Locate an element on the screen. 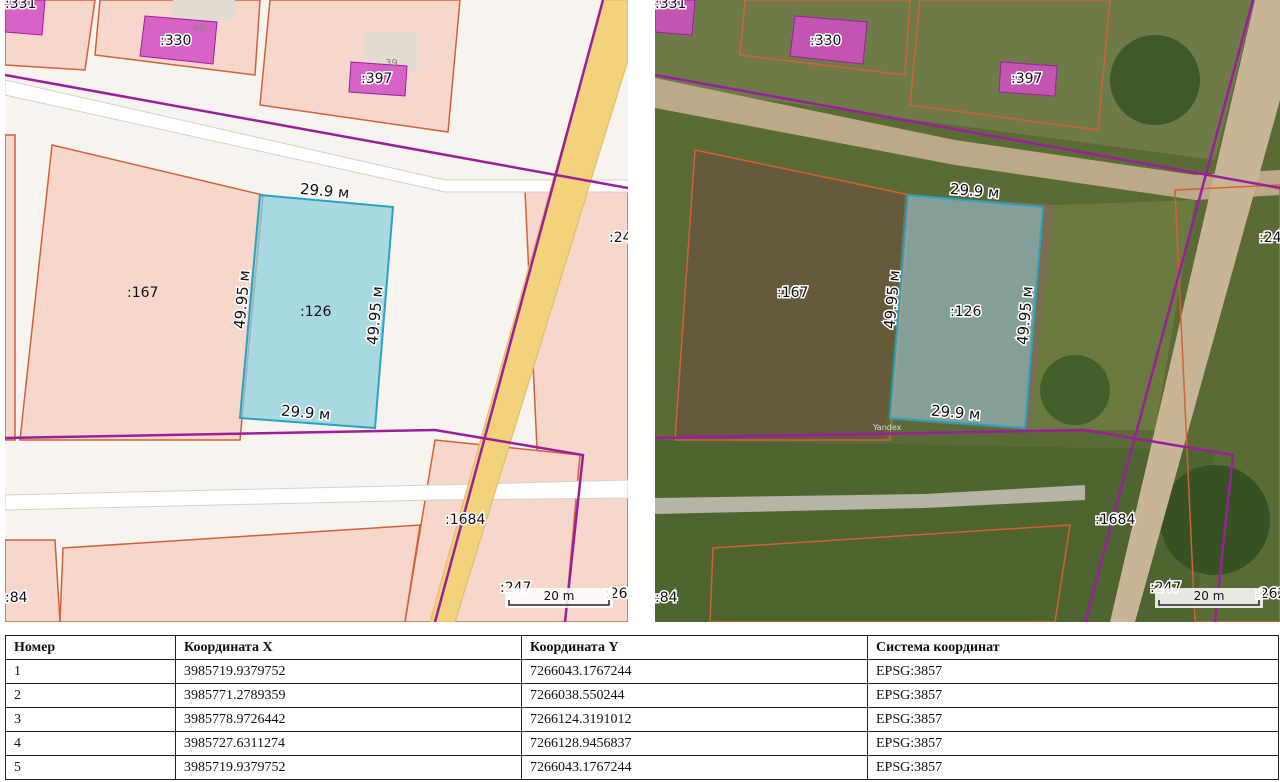  cell-number: 4 is located at coordinates (90, 743).